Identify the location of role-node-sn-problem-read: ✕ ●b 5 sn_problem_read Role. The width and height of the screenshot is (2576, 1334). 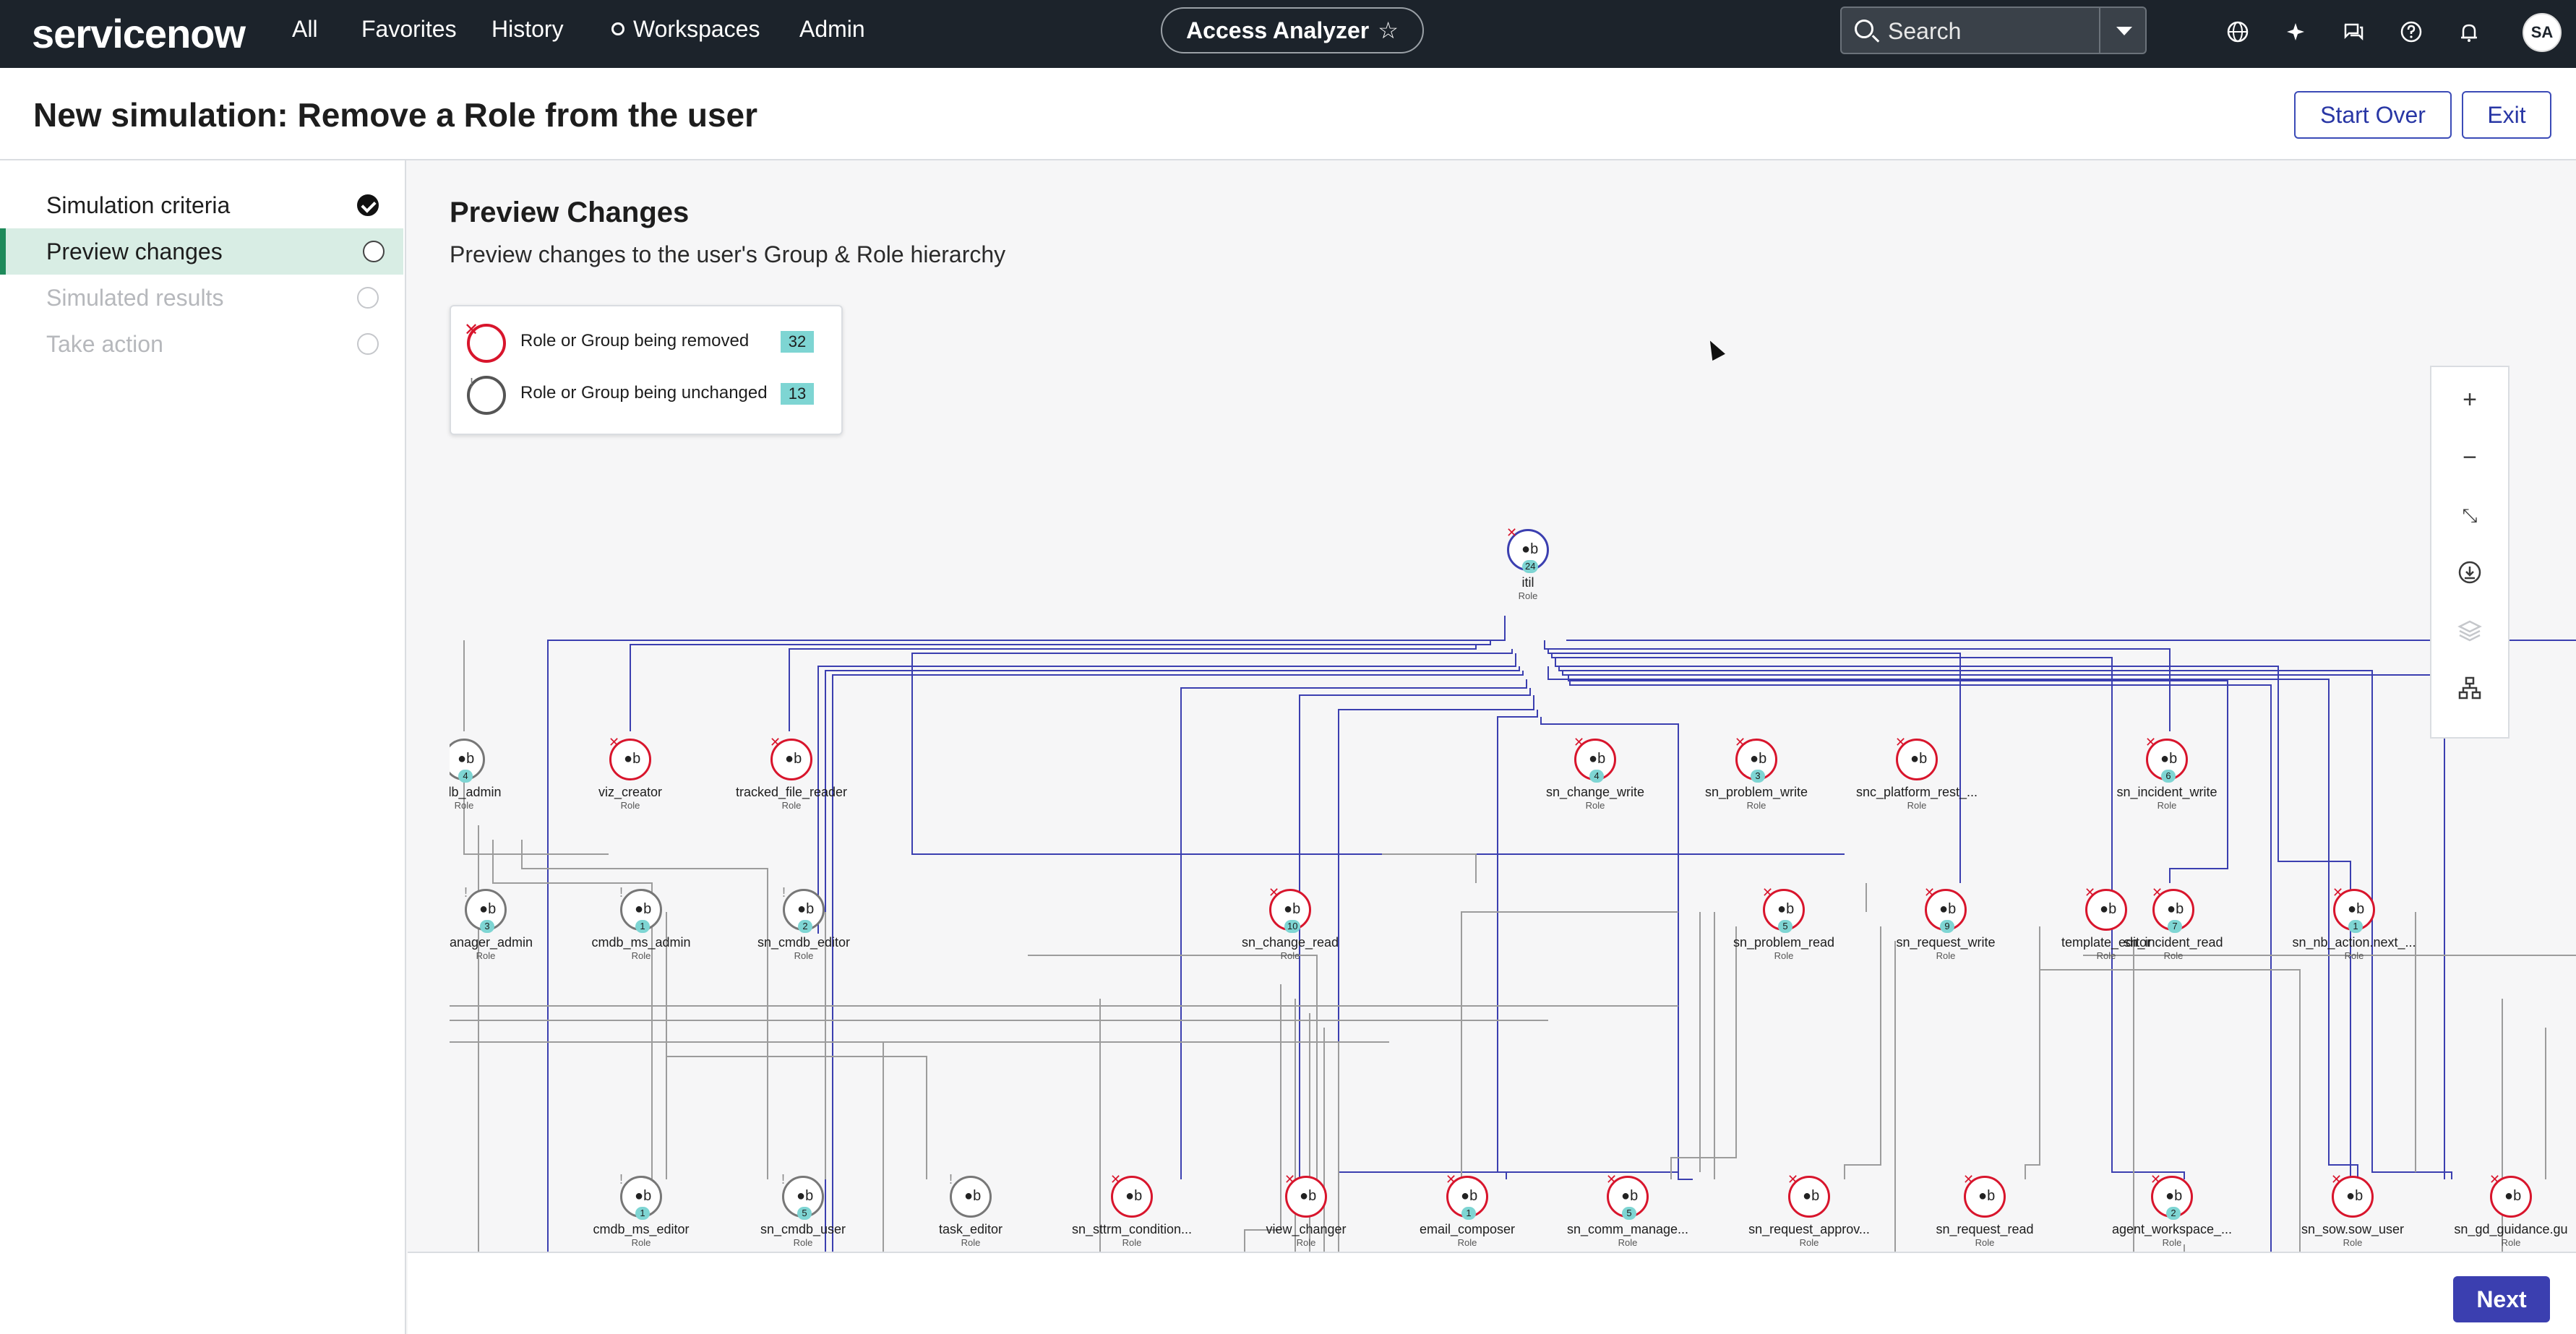
(1784, 923).